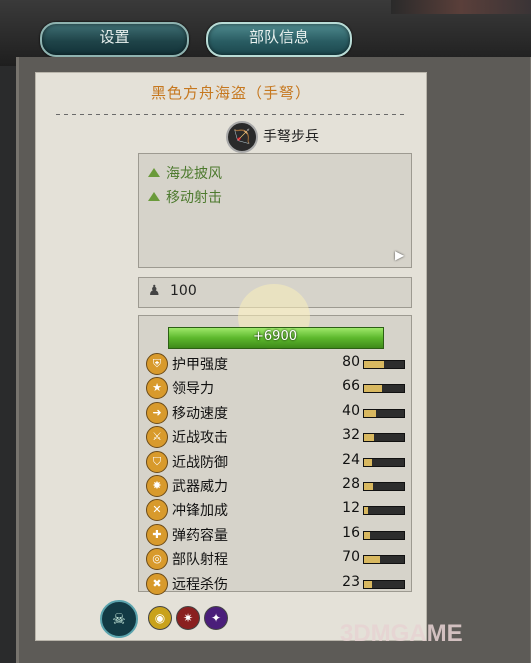 The width and height of the screenshot is (531, 663). Describe the element at coordinates (157, 559) in the screenshot. I see `range-icon: ◎` at that location.